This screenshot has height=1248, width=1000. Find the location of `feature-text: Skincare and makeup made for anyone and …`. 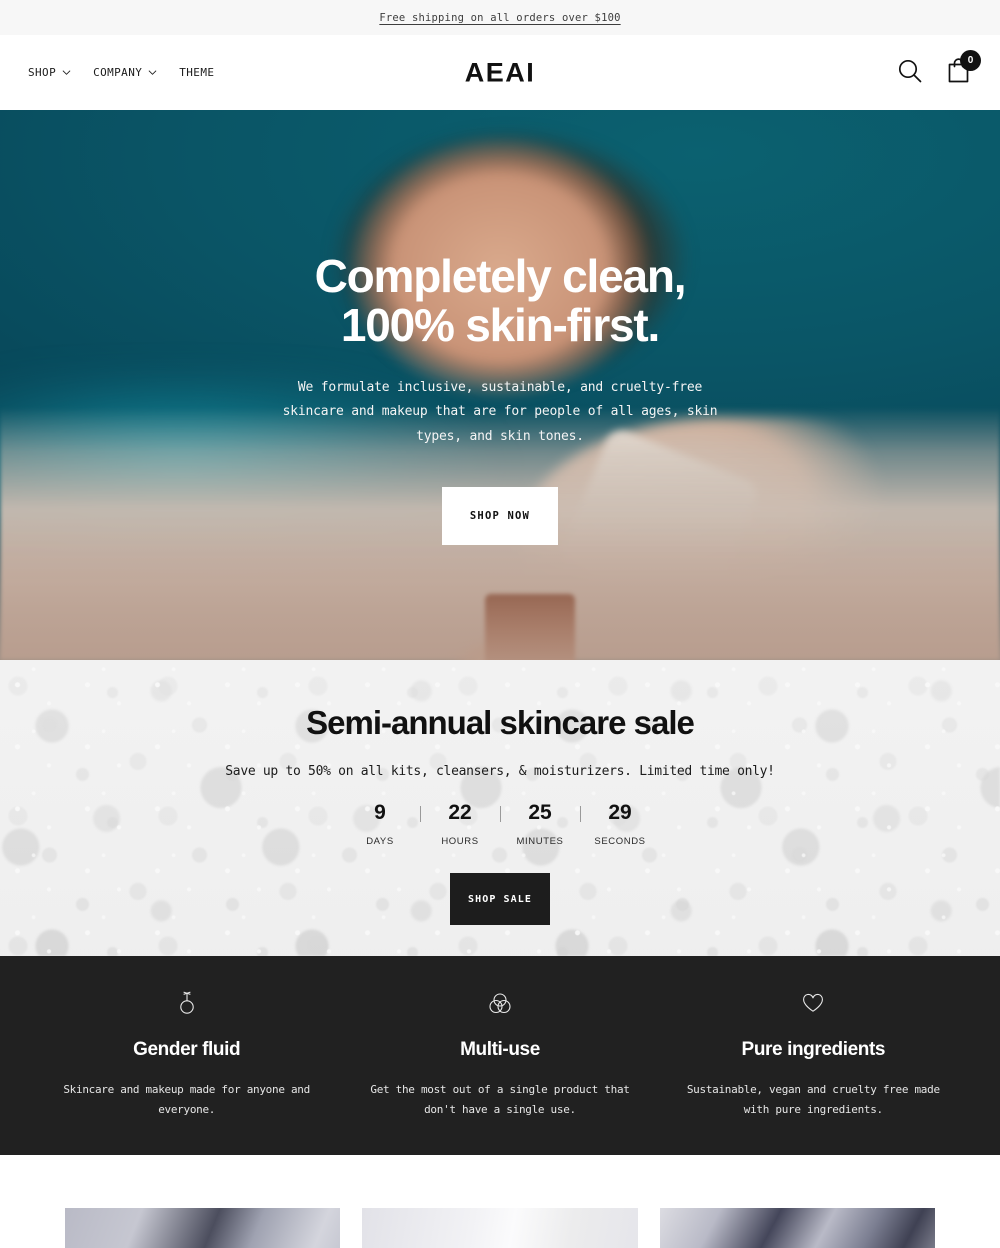

feature-text: Skincare and makeup made for anyone and … is located at coordinates (186, 1100).